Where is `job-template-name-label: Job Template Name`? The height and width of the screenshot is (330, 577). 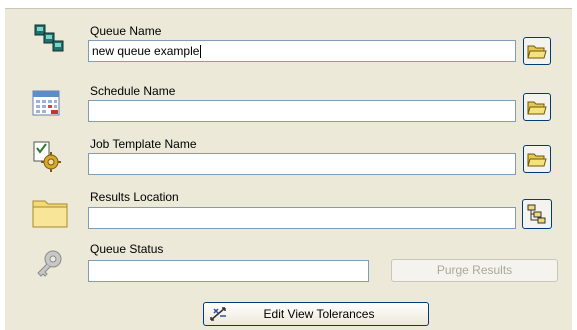 job-template-name-label: Job Template Name is located at coordinates (143, 144).